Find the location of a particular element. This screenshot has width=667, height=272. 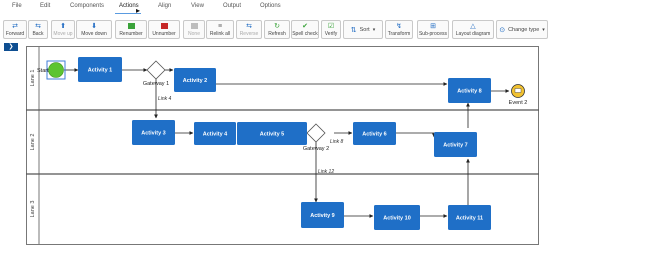

back-button: ⇆ Back is located at coordinates (38, 29).